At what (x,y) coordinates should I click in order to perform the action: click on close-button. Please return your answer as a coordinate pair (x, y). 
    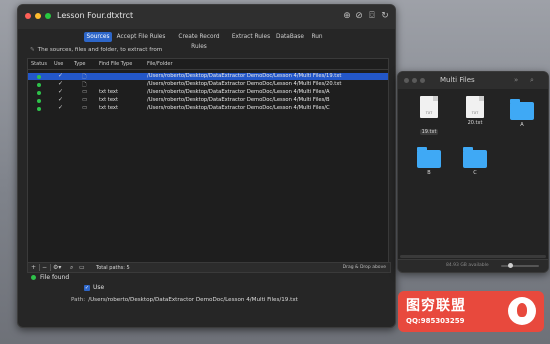
    Looking at the image, I should click on (28, 16).